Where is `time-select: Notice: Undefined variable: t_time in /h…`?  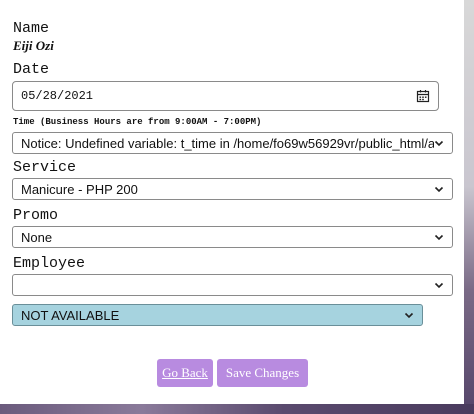
time-select: Notice: Undefined variable: t_time in /h… is located at coordinates (232, 143).